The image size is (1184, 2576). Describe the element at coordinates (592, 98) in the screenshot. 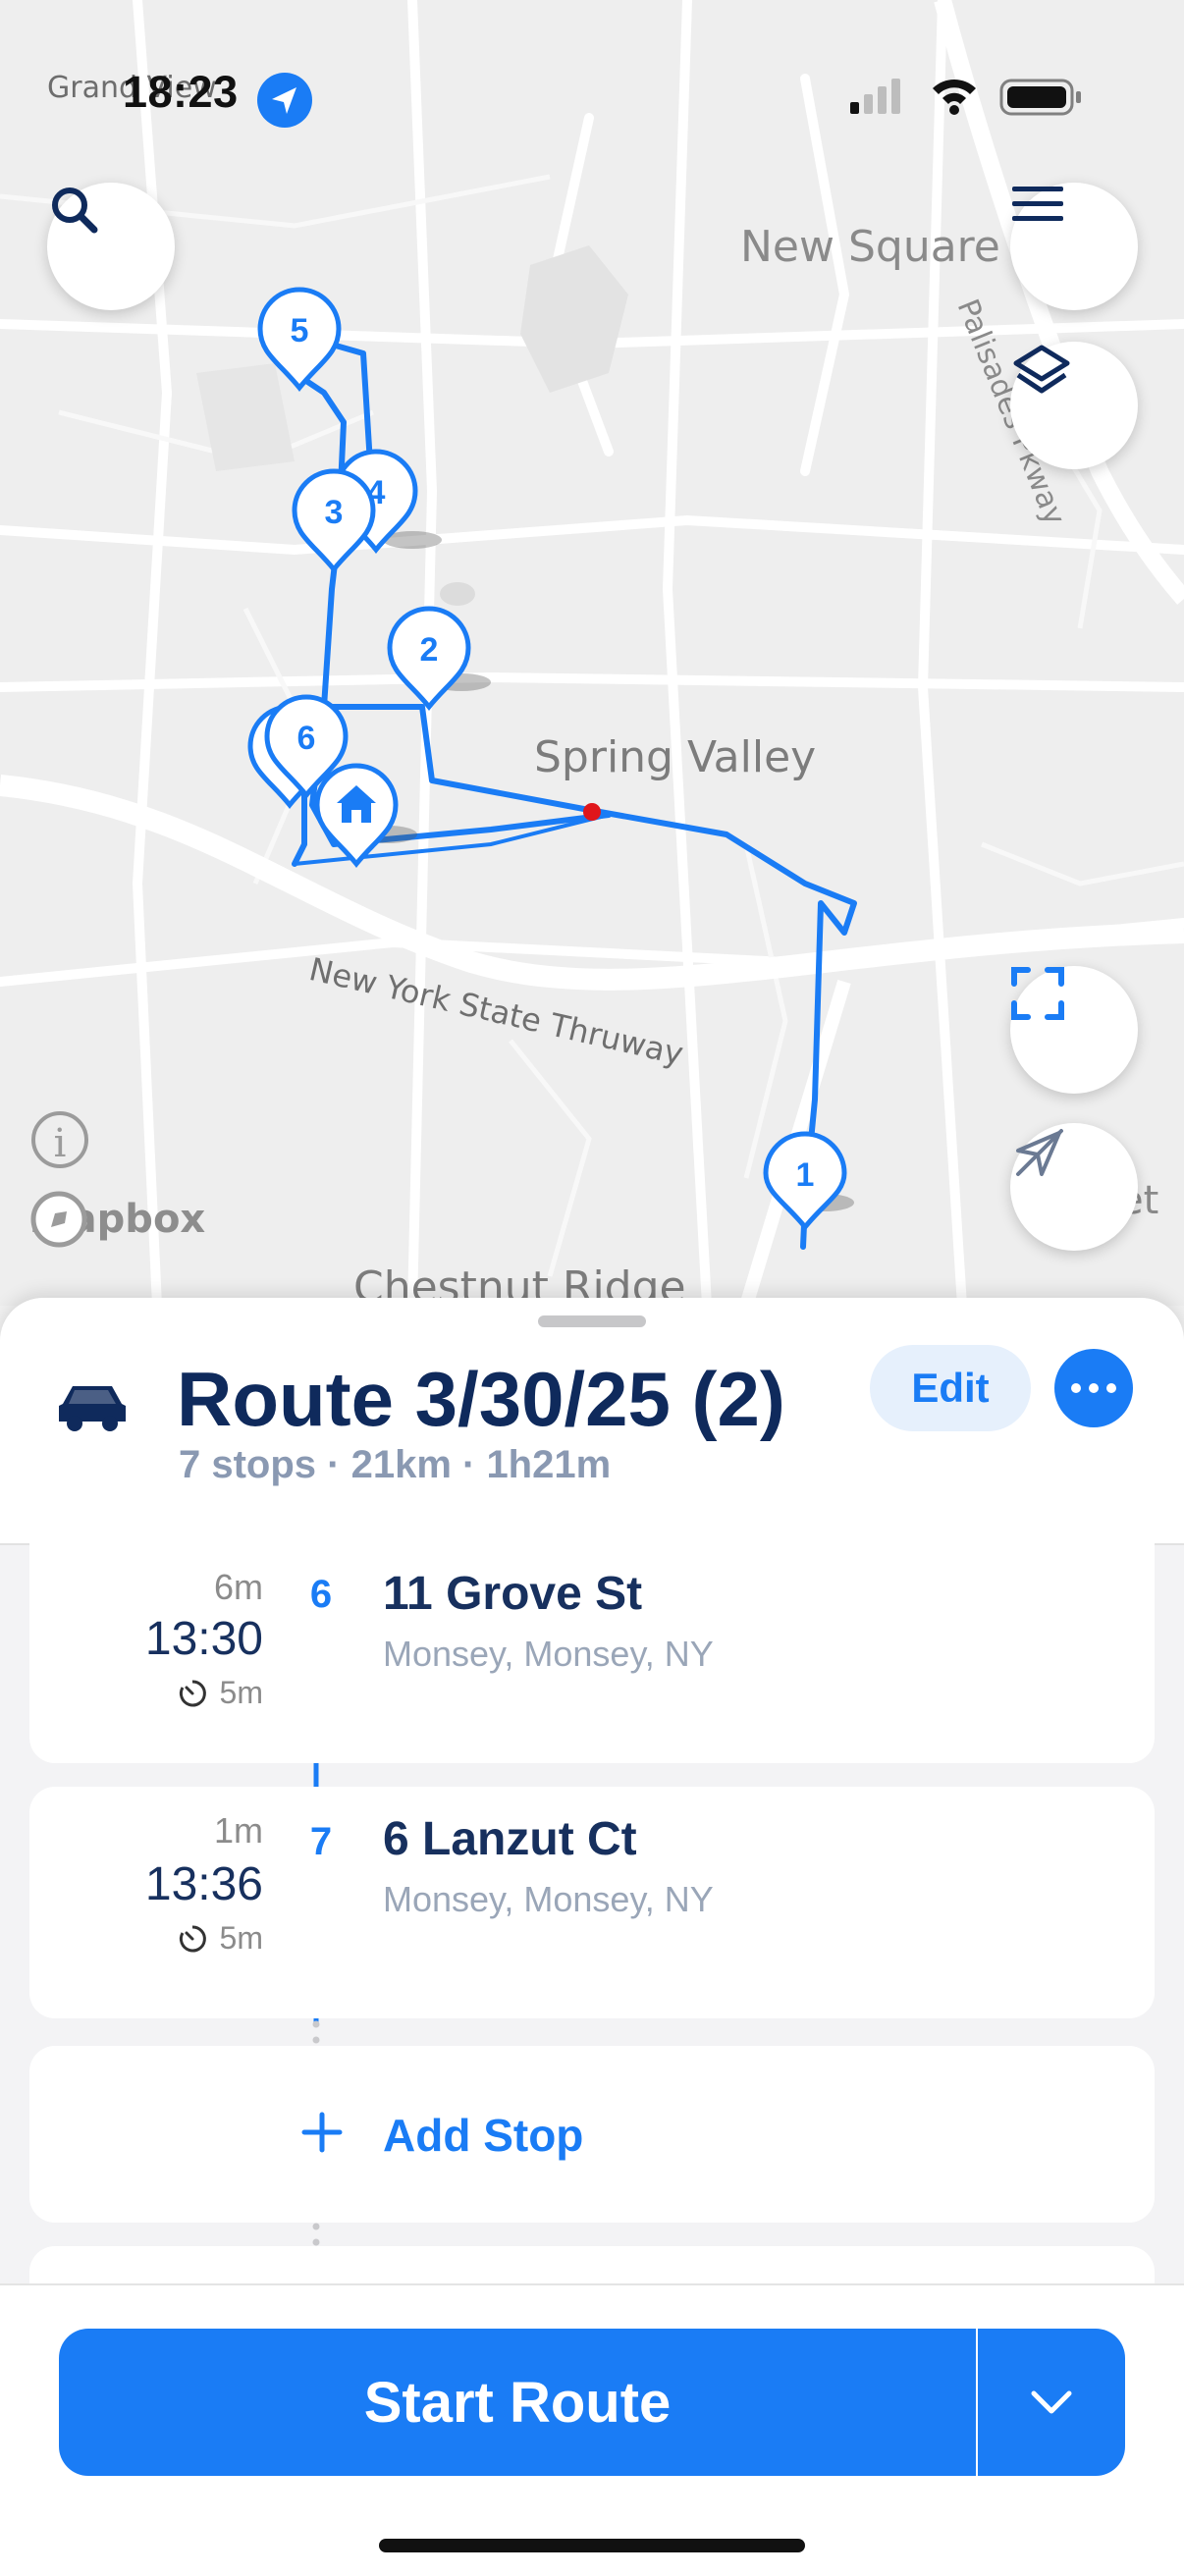

I see `status-bar: 18:23` at that location.